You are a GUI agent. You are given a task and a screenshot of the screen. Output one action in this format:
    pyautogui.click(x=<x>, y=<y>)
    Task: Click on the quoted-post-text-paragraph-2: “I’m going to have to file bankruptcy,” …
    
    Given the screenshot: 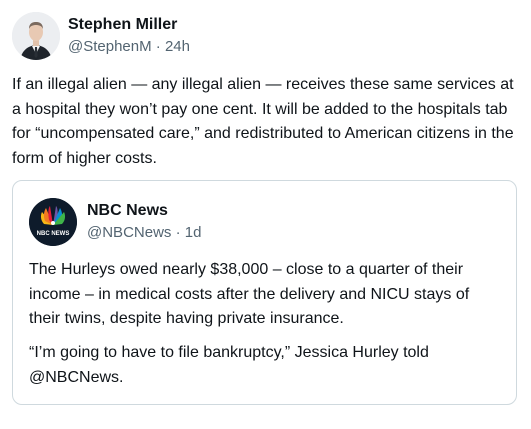 What is the action you would take?
    pyautogui.click(x=229, y=365)
    